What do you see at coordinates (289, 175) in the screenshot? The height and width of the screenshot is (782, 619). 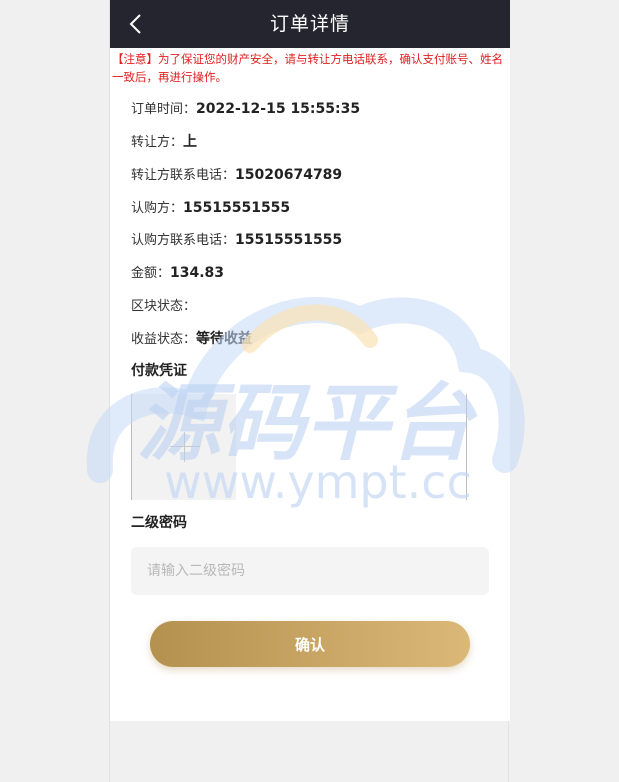 I see `transferor-phone-value: 15020674789` at bounding box center [289, 175].